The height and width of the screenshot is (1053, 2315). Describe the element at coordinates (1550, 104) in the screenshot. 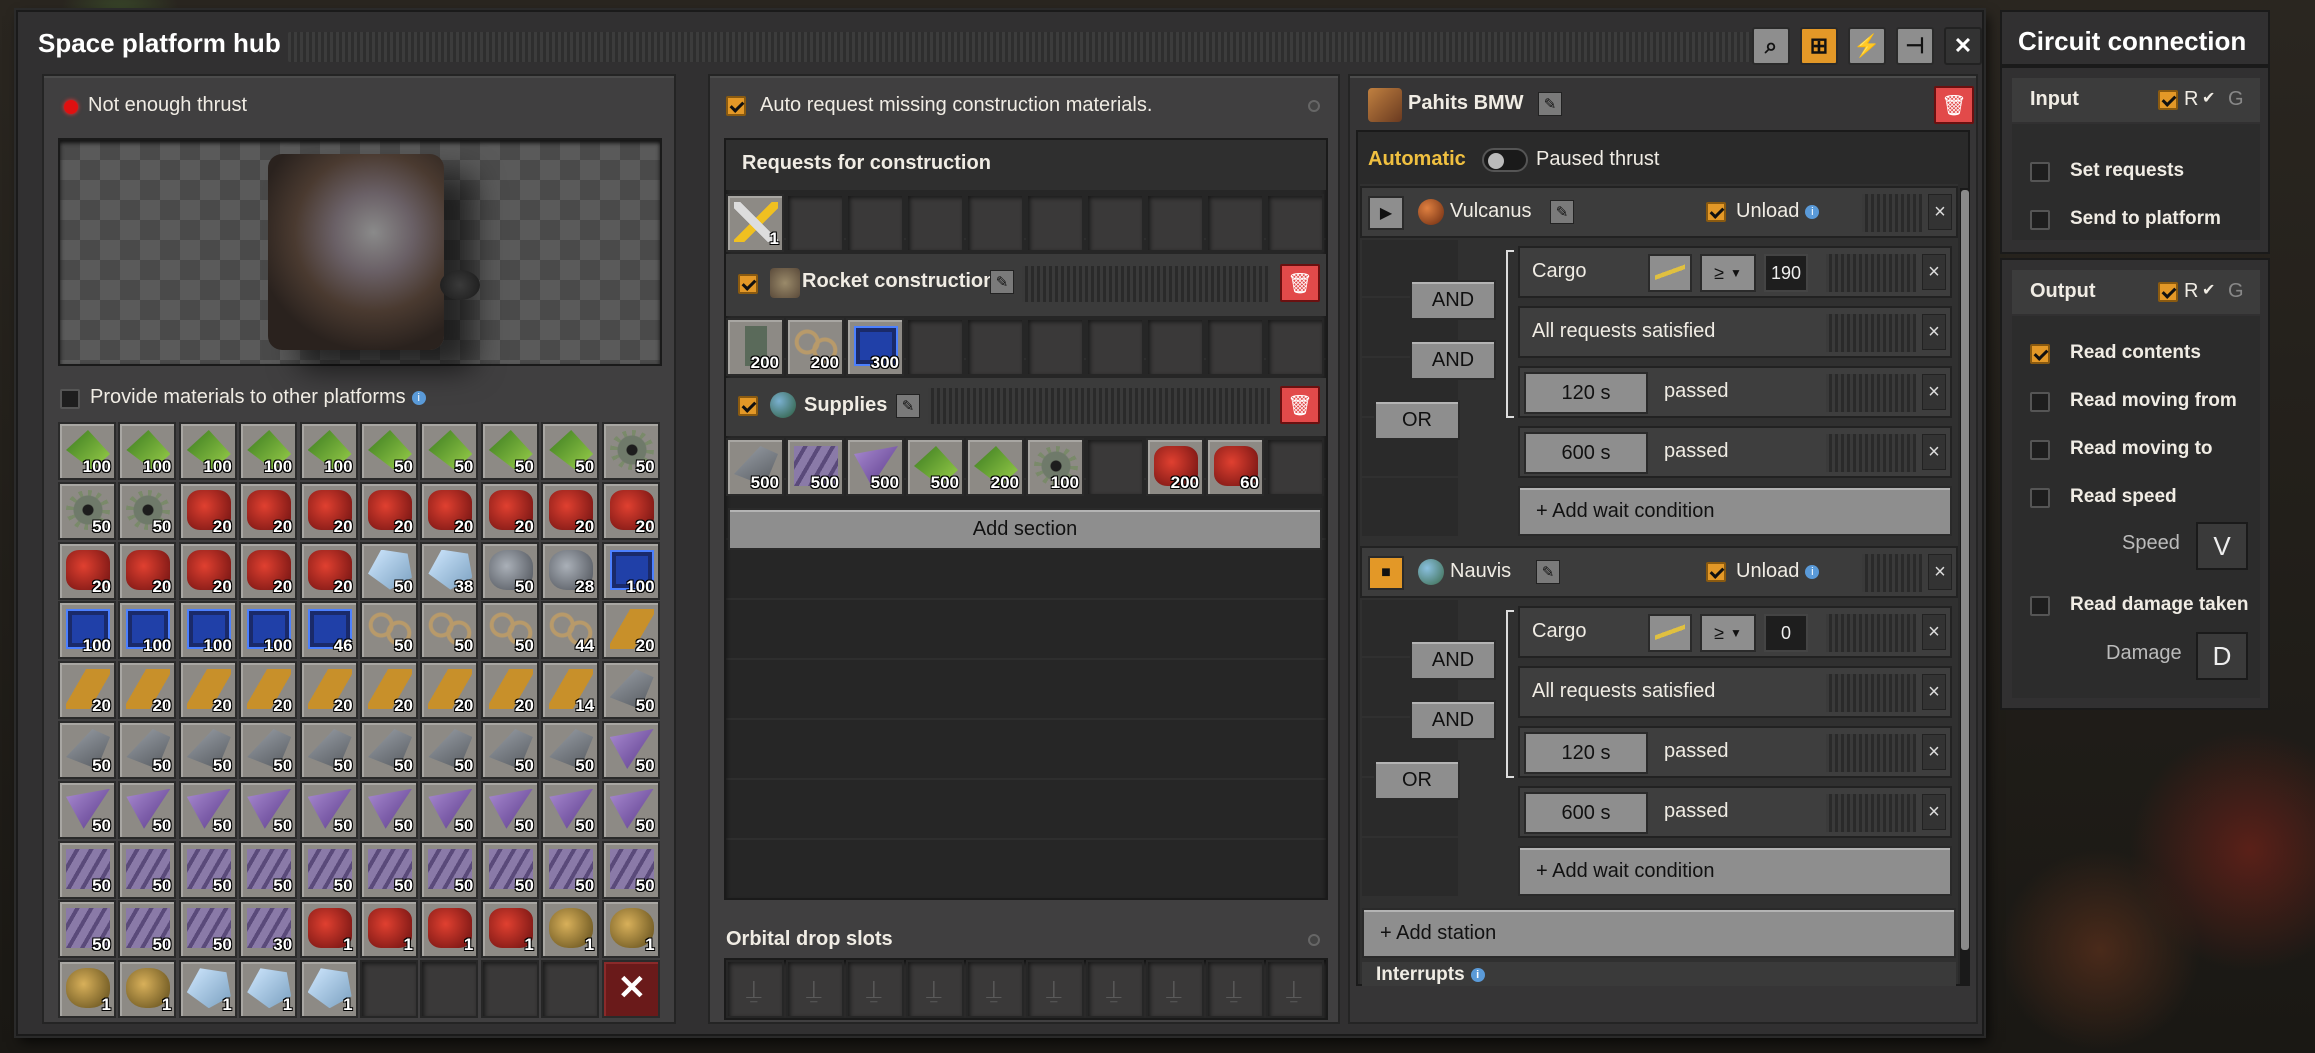

I see `rename-platform-button: ✎` at that location.